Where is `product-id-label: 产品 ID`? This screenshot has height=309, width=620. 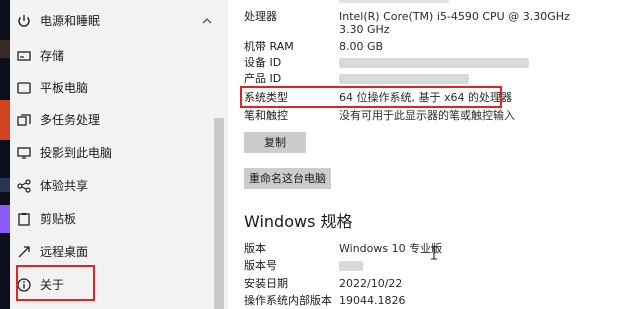 product-id-label: 产品 ID is located at coordinates (263, 78).